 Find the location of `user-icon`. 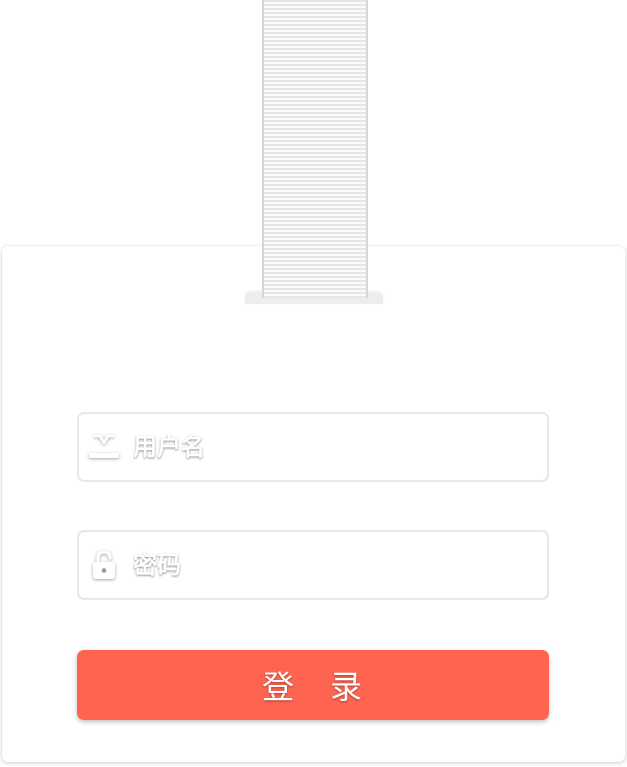

user-icon is located at coordinates (104, 446).